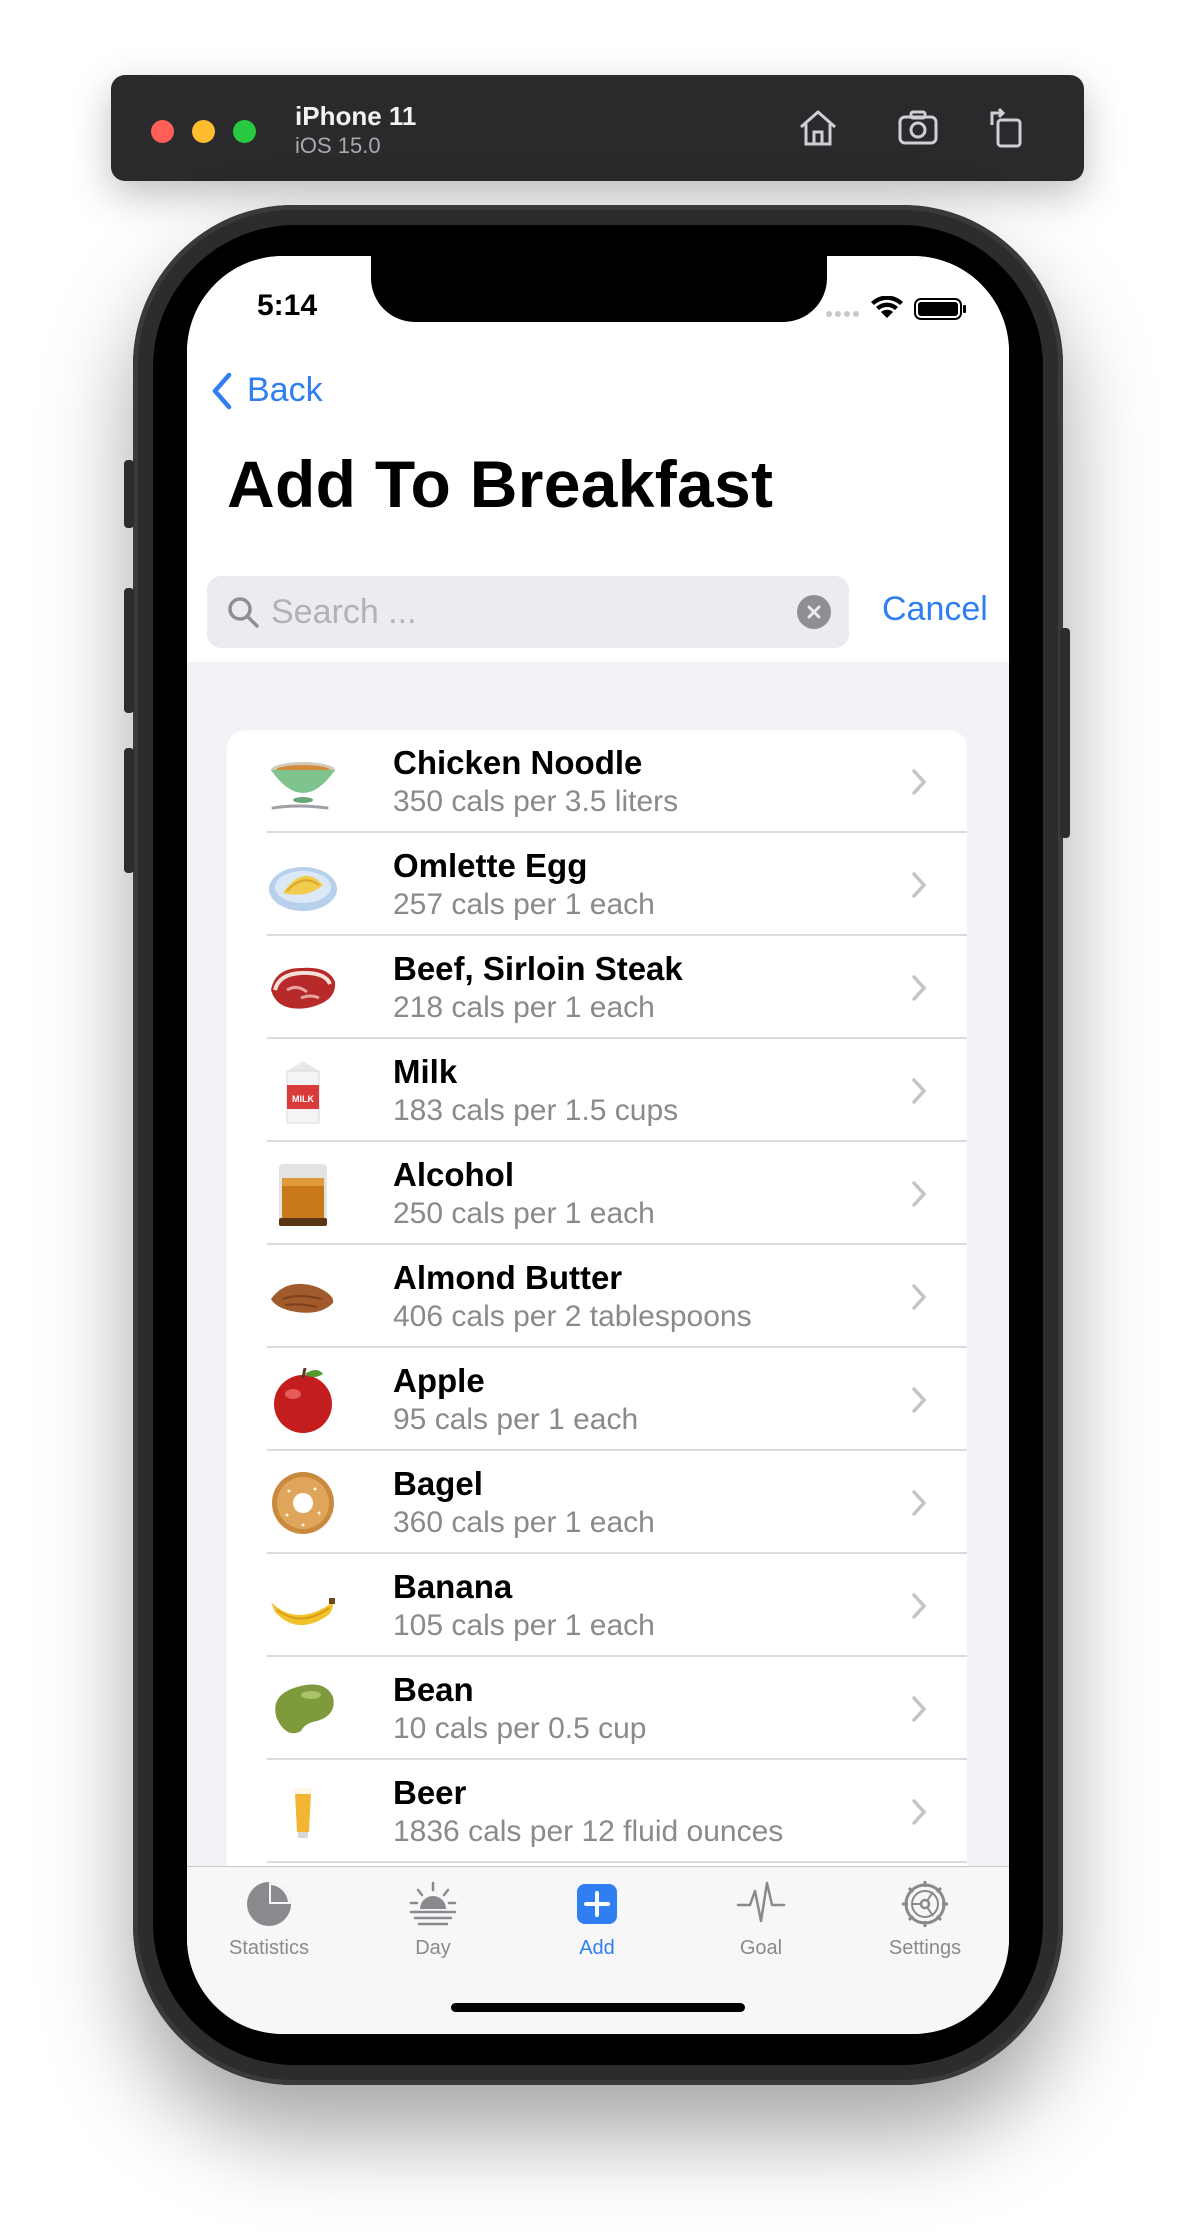 Image resolution: width=1192 pixels, height=2232 pixels. I want to click on back-button: Back, so click(267, 390).